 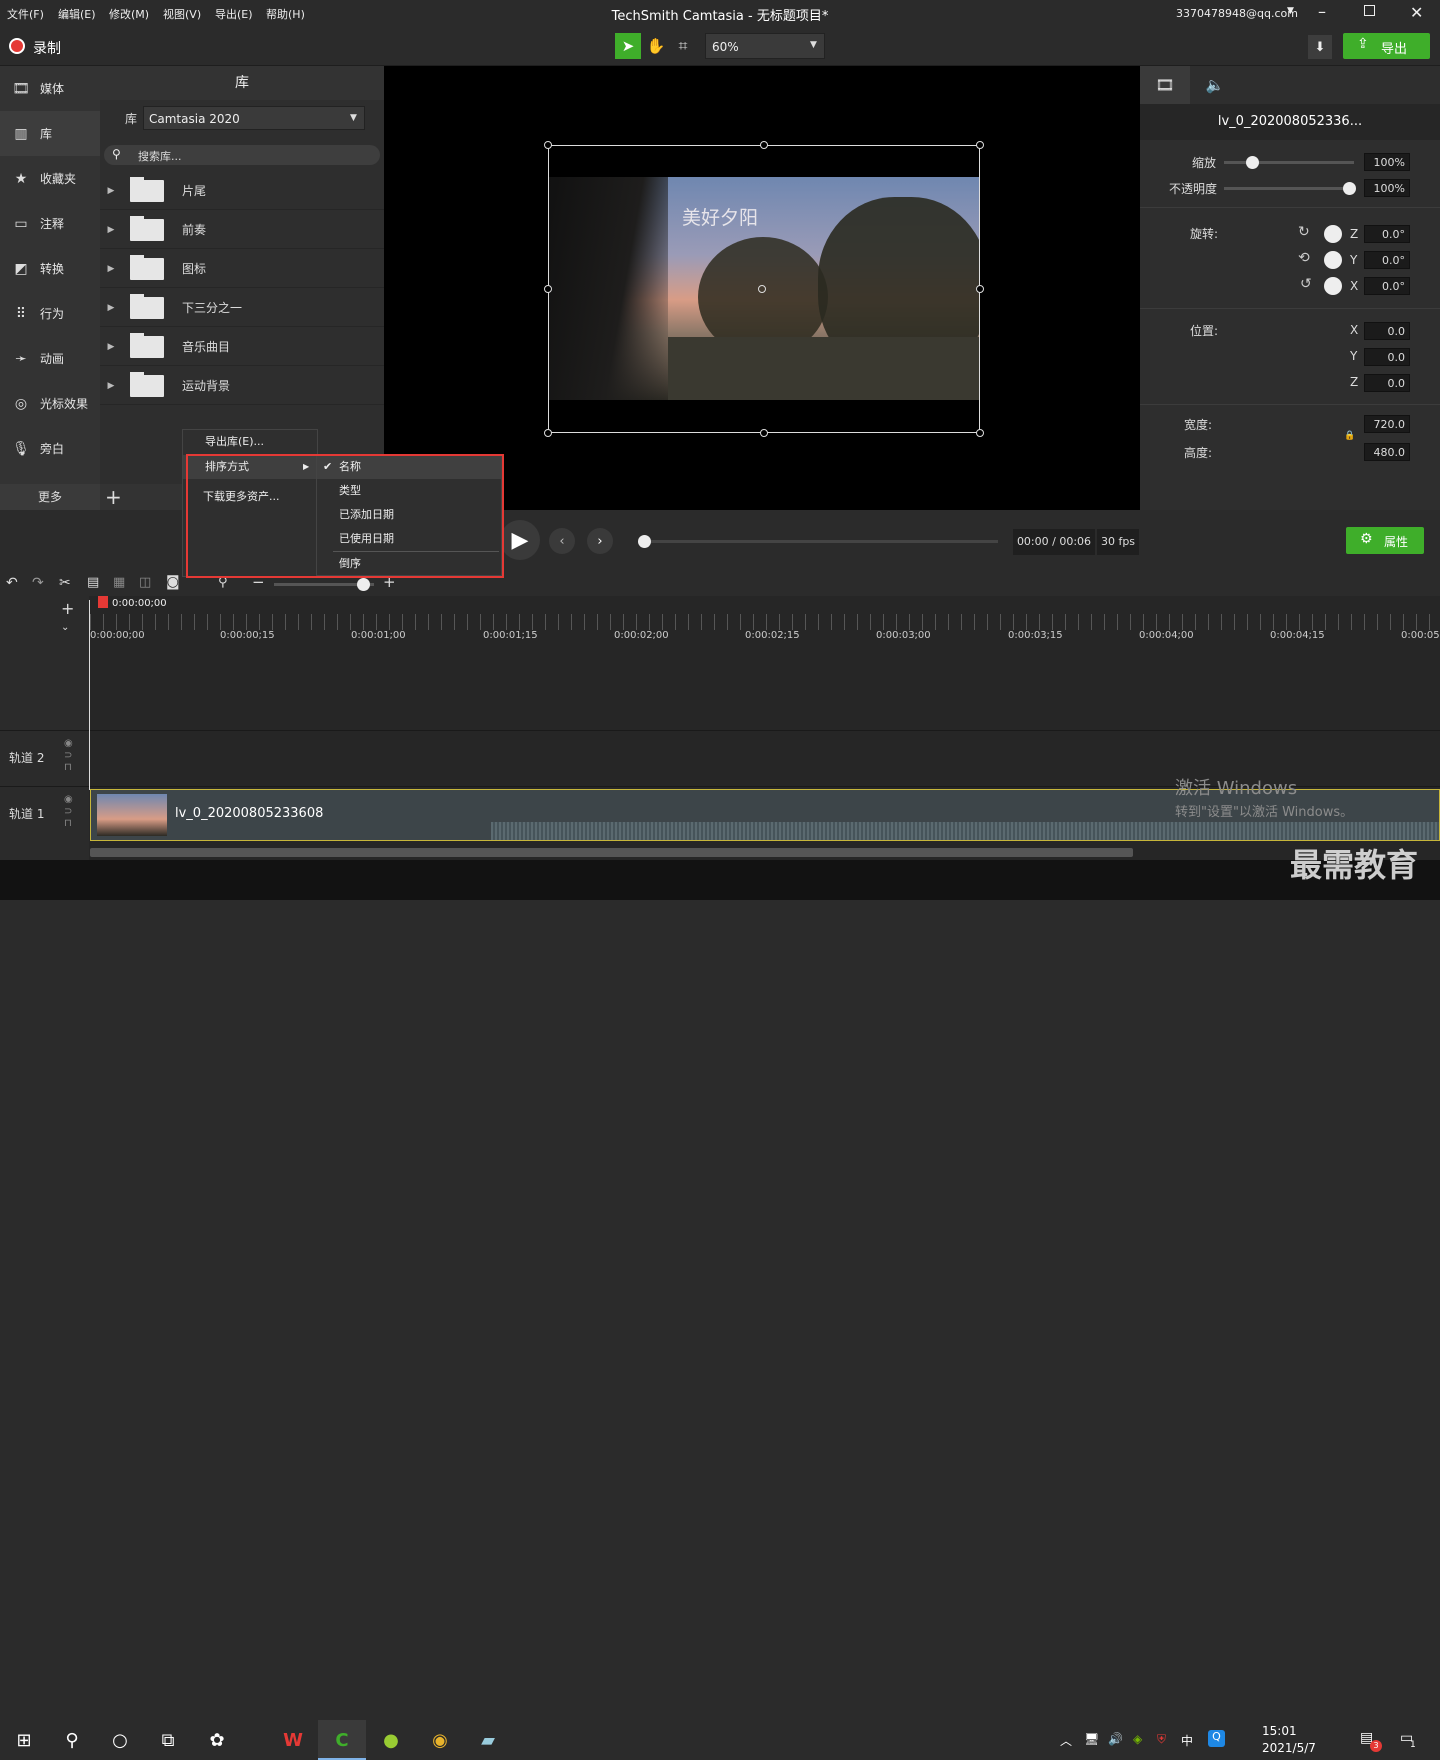 What do you see at coordinates (293, 1740) in the screenshot?
I see `wps-office-icon: W` at bounding box center [293, 1740].